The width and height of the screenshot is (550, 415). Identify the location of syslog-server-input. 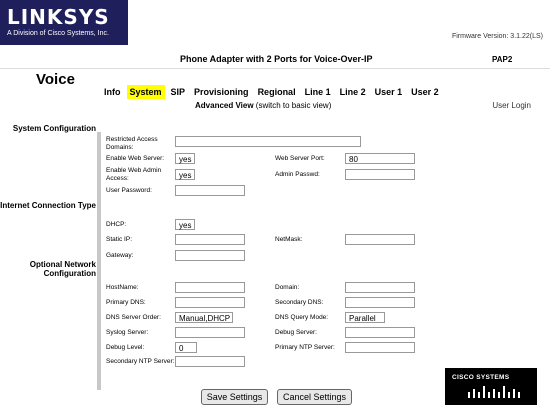
(210, 332).